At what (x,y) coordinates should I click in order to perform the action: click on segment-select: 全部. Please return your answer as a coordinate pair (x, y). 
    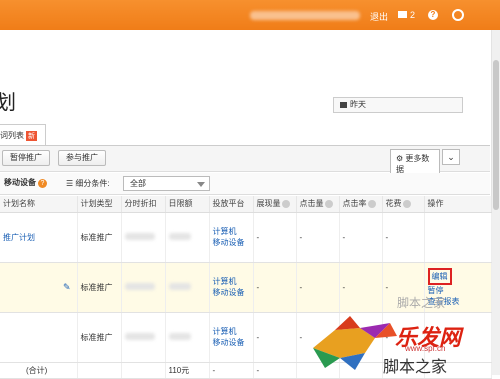
    Looking at the image, I should click on (166, 183).